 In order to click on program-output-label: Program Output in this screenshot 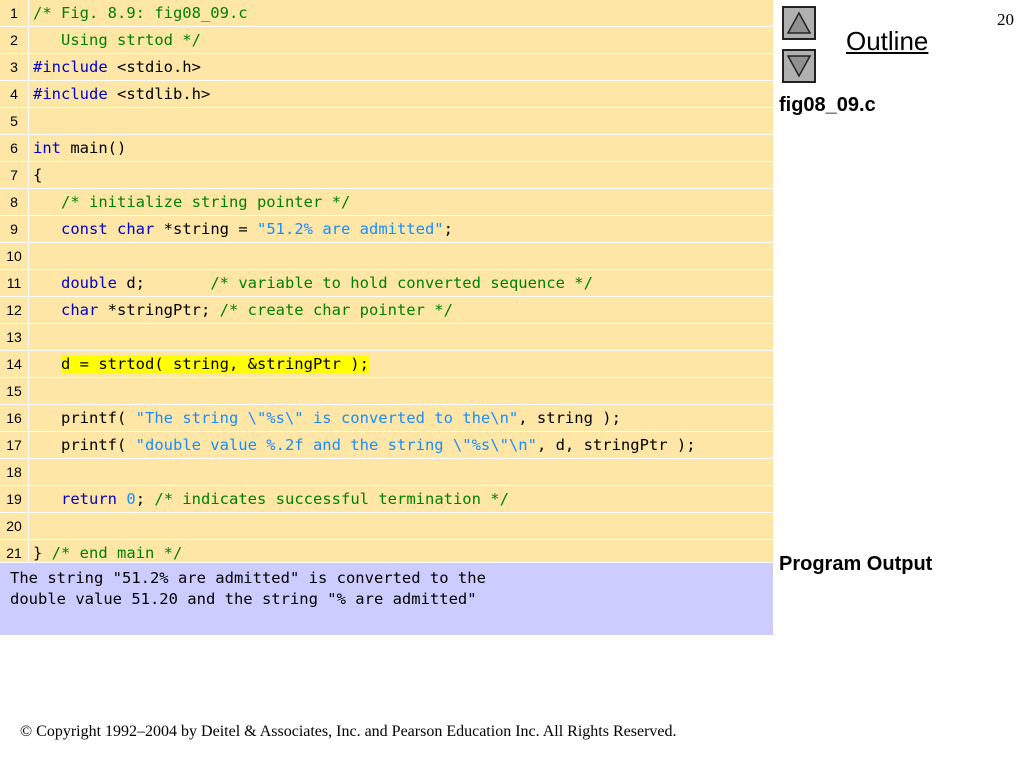, I will do `click(856, 564)`.